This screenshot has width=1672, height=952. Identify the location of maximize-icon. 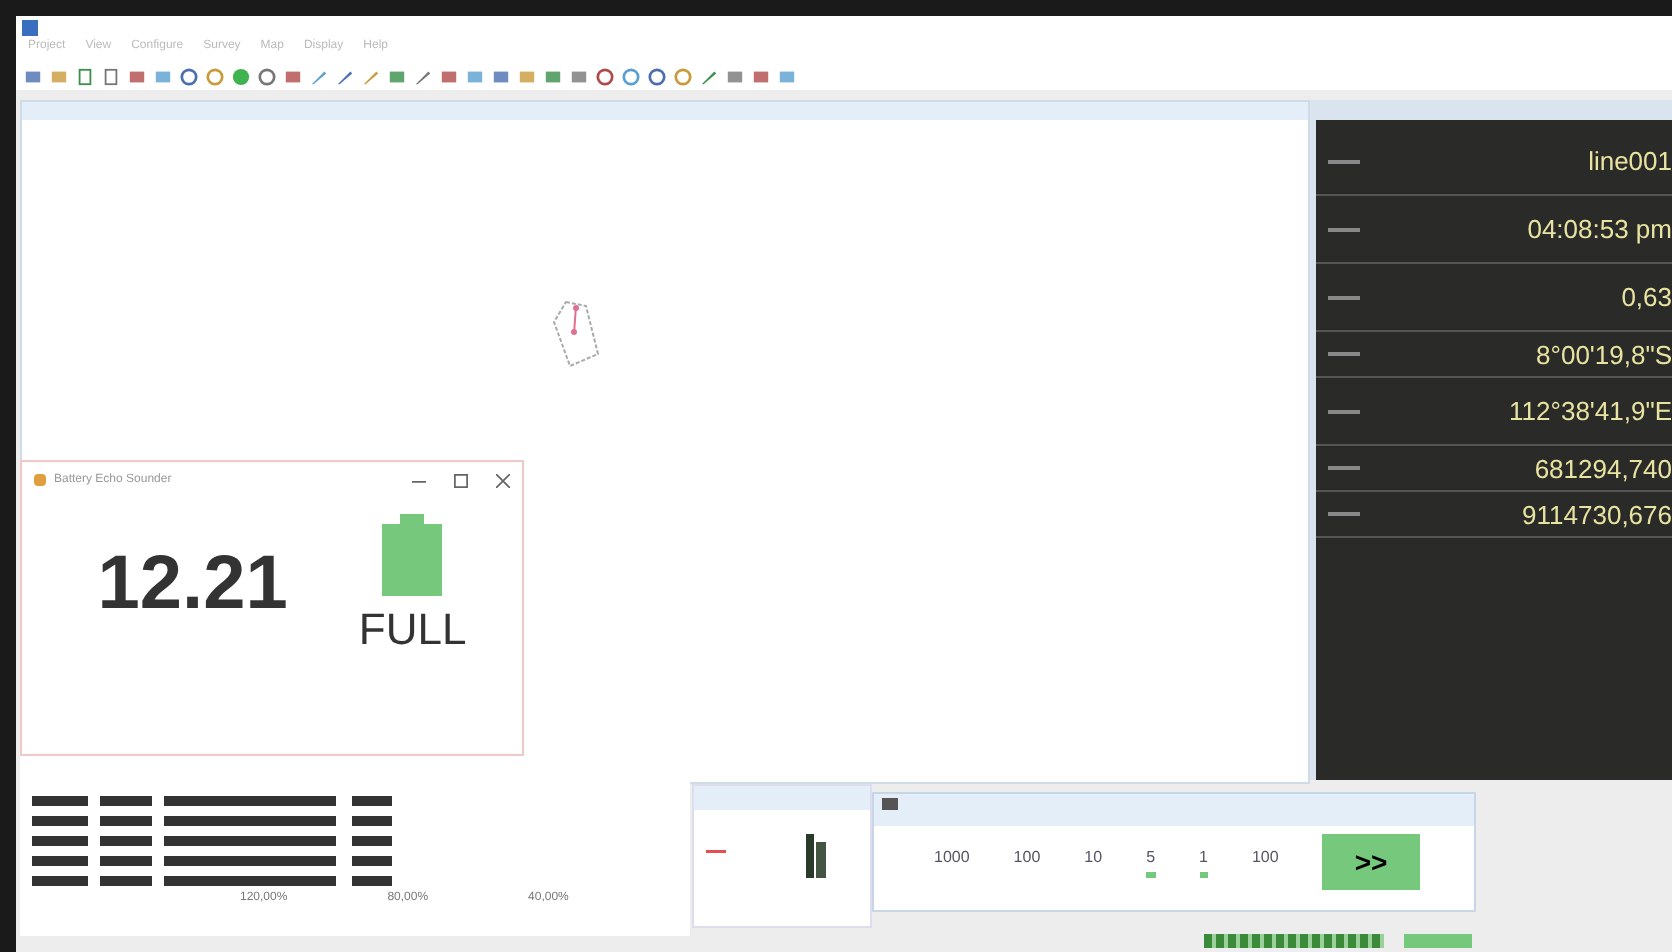
(461, 480).